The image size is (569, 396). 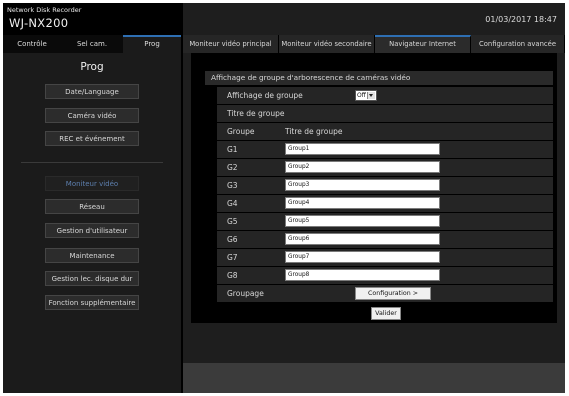 I want to click on group-display-value: Off, so click(x=361, y=95).